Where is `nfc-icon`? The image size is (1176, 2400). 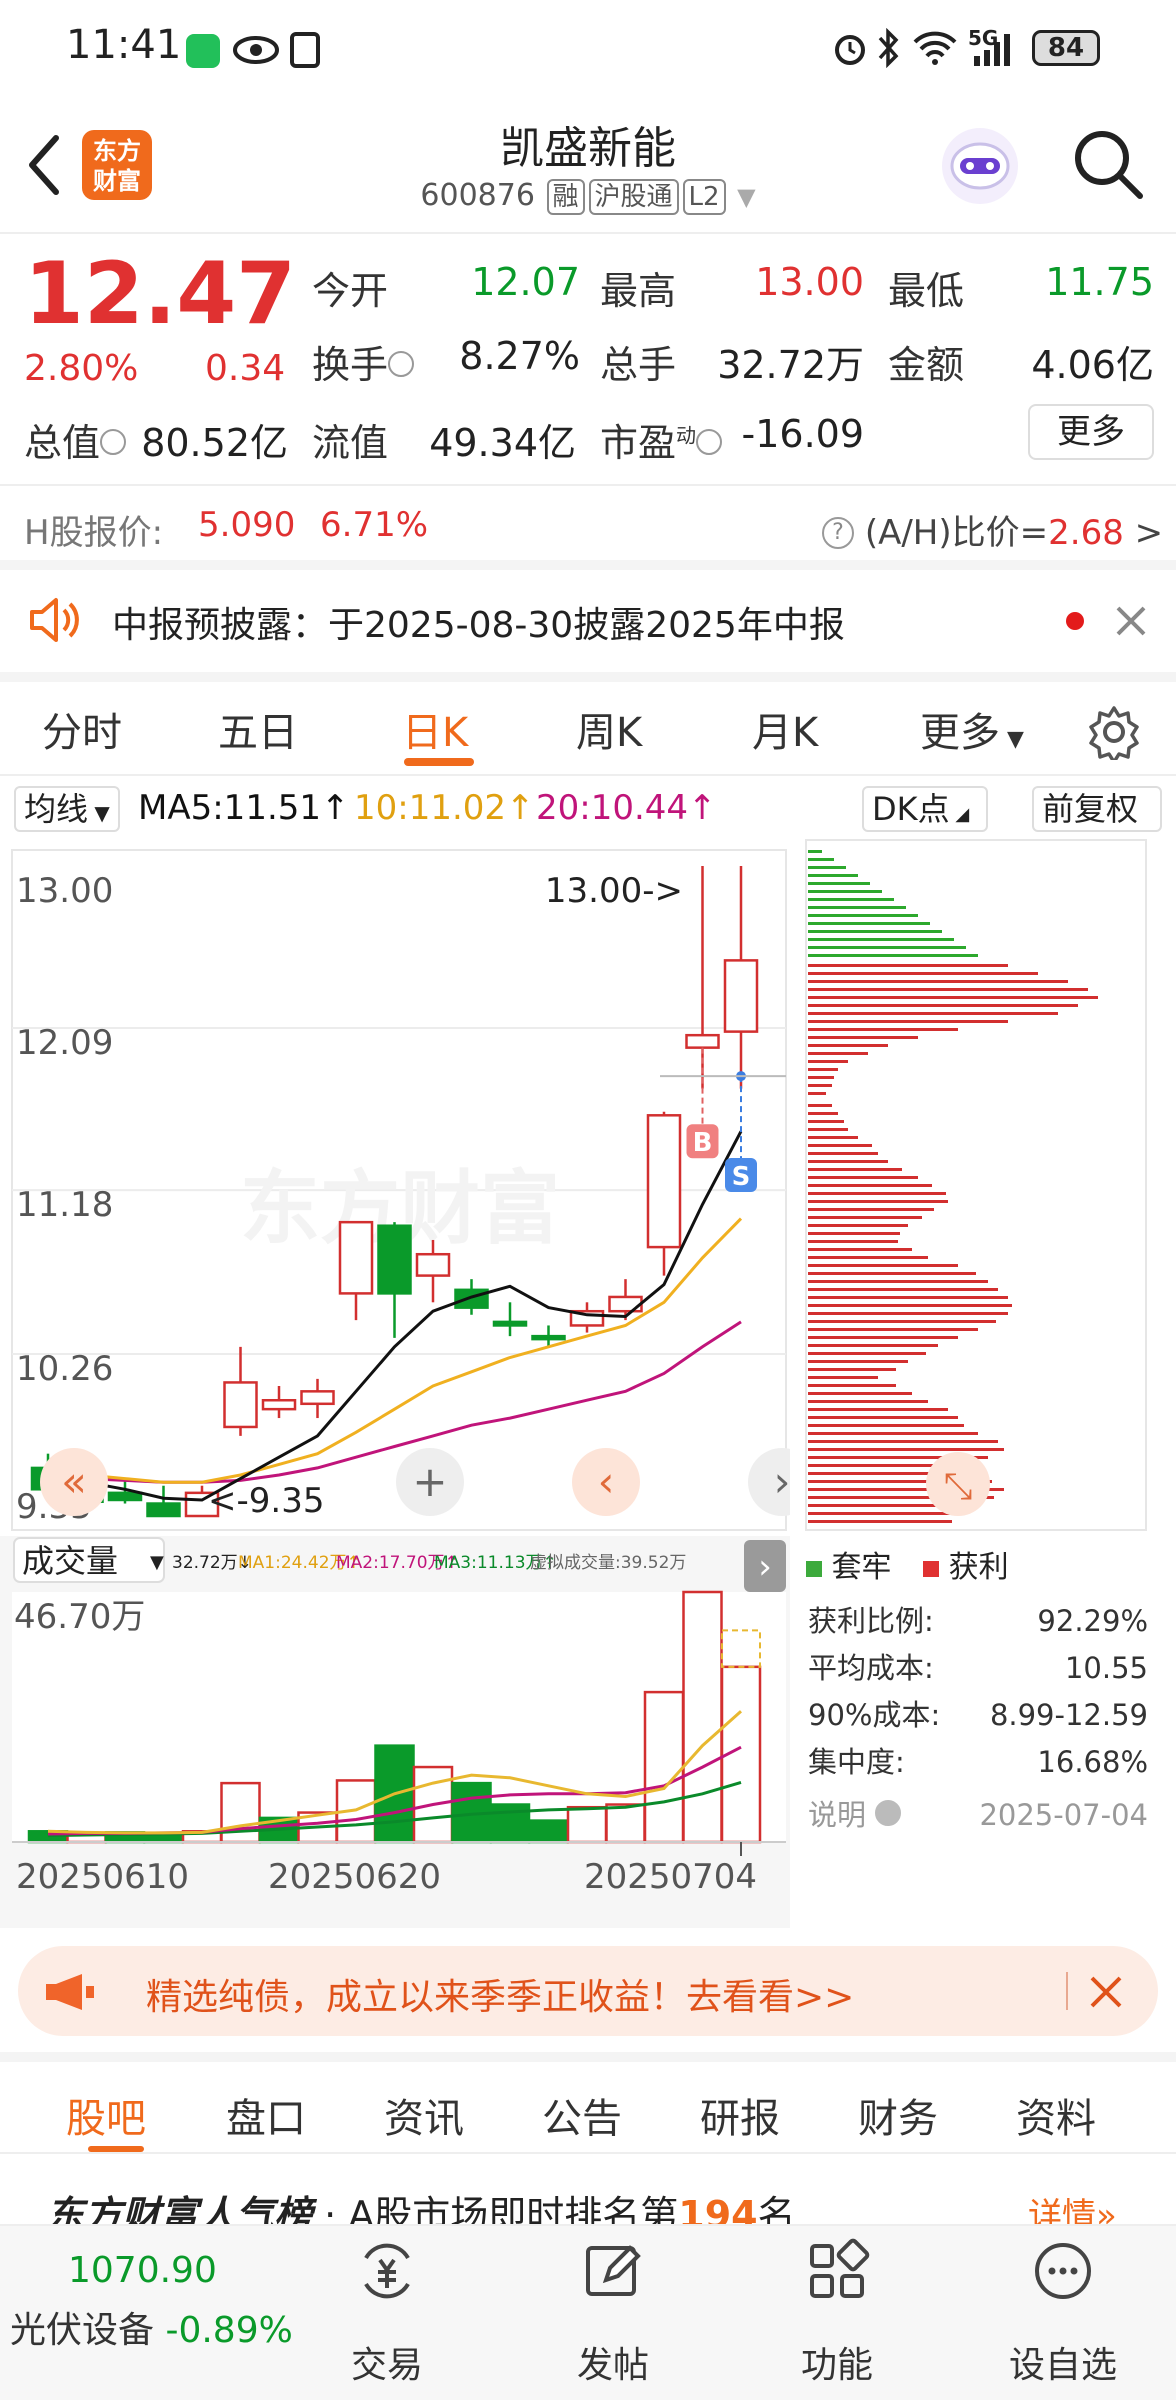
nfc-icon is located at coordinates (305, 50).